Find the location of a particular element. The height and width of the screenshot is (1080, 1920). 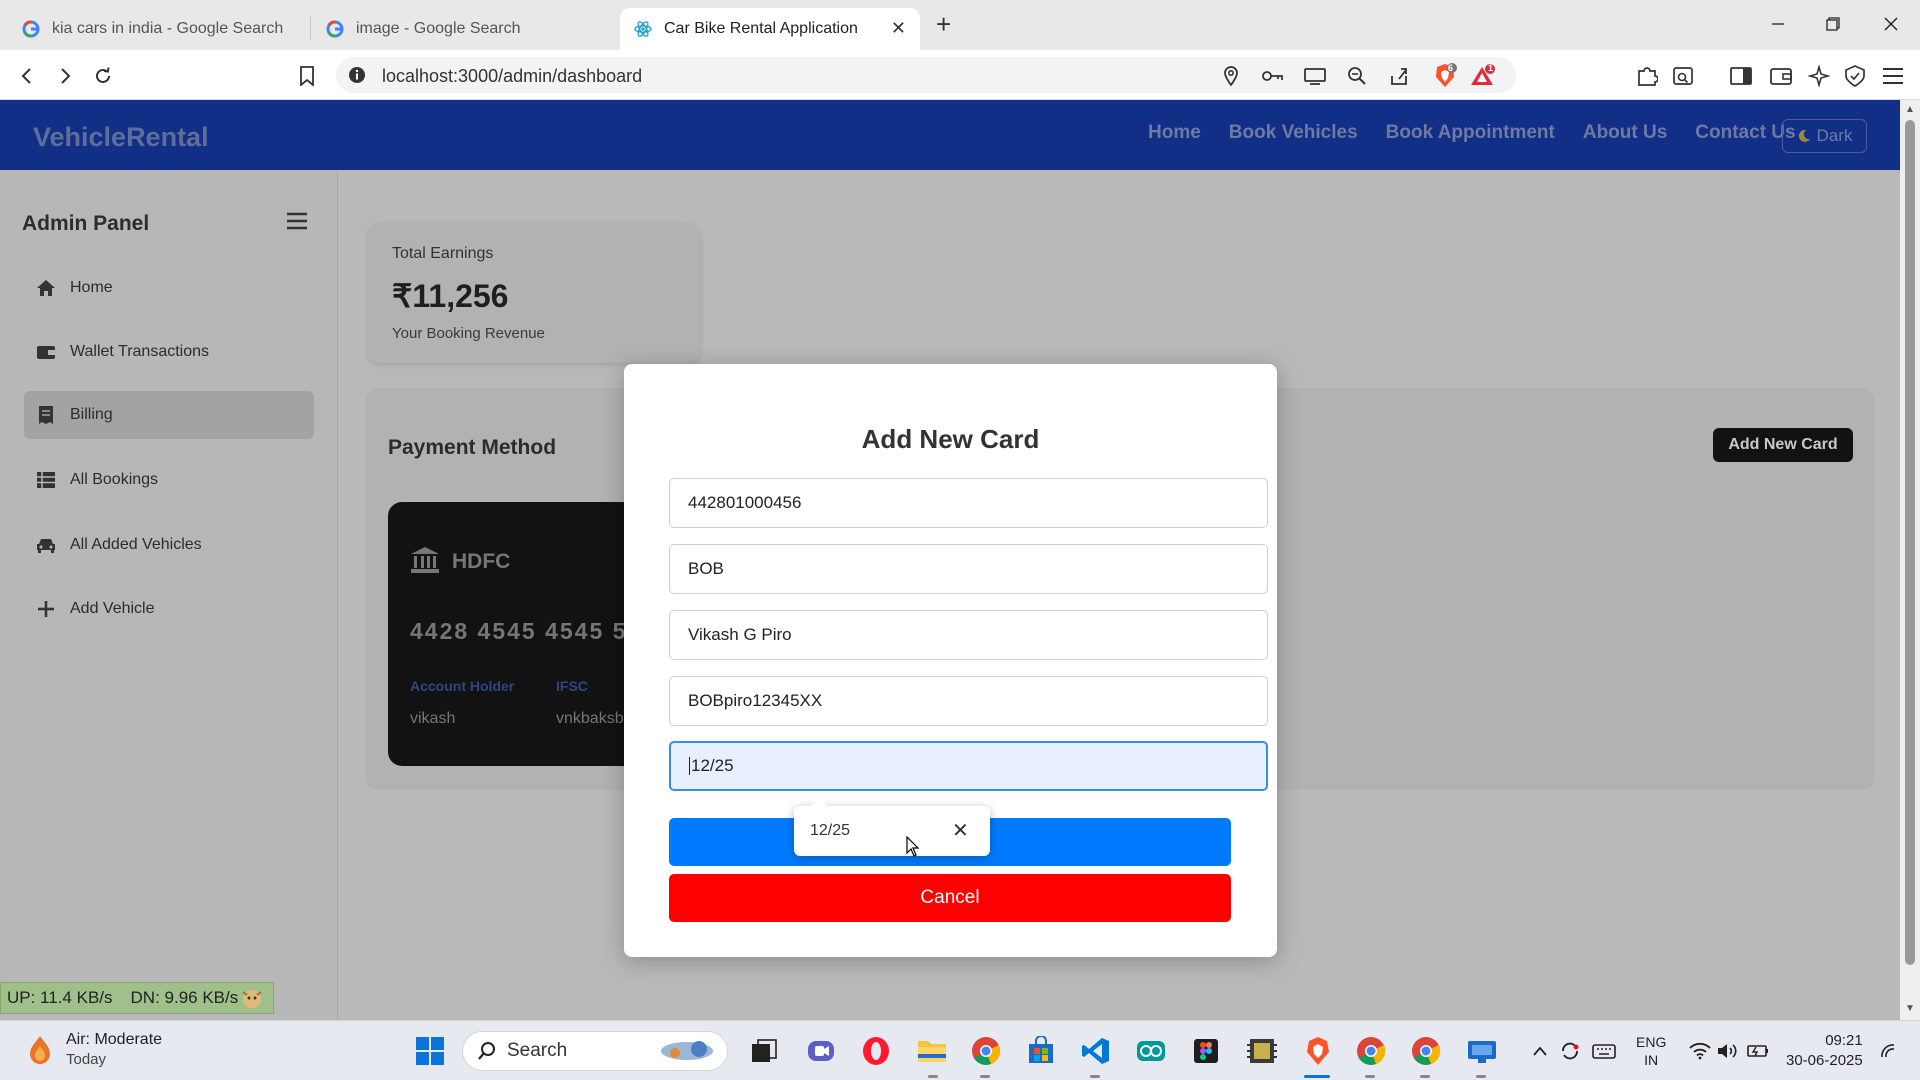

brave-browser-icon is located at coordinates (1318, 1051).